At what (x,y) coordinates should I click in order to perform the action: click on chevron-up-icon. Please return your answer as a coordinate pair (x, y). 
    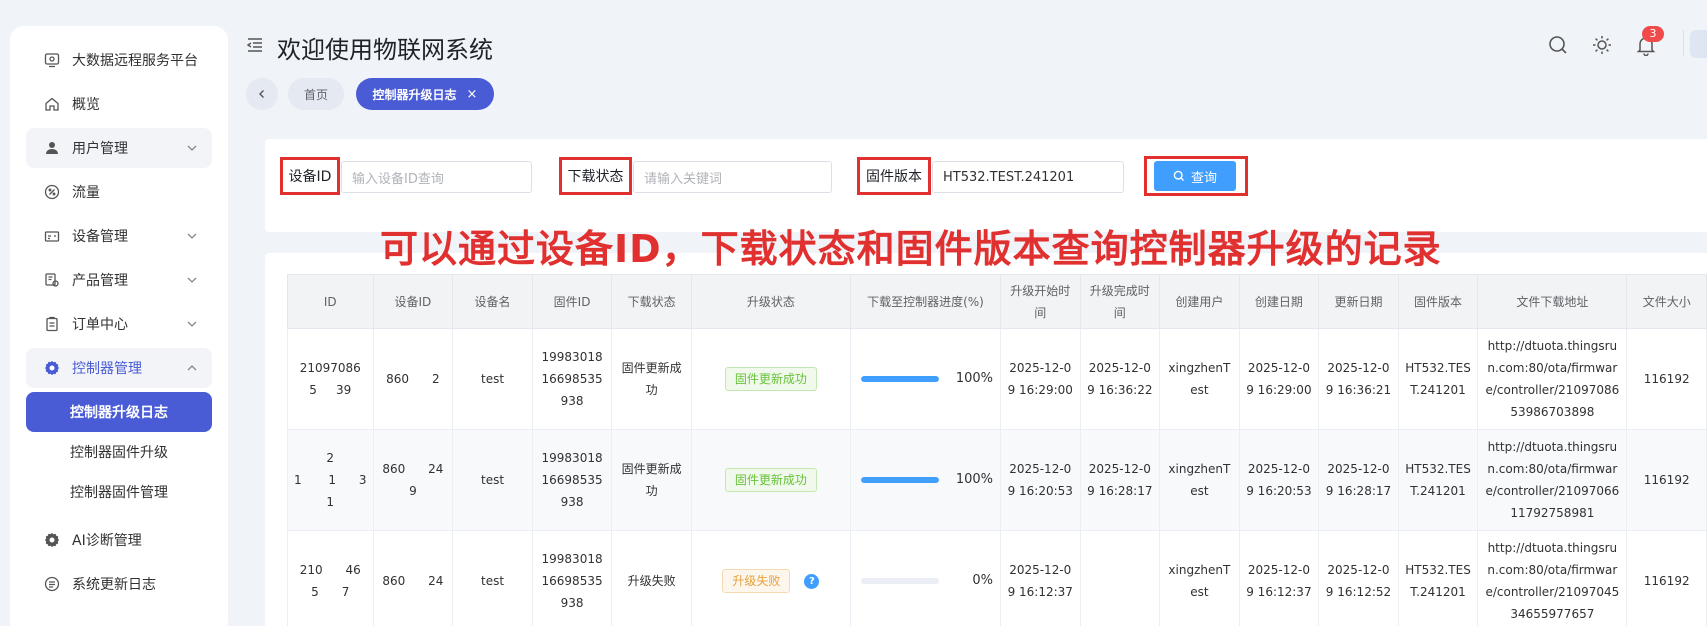
    Looking at the image, I should click on (192, 368).